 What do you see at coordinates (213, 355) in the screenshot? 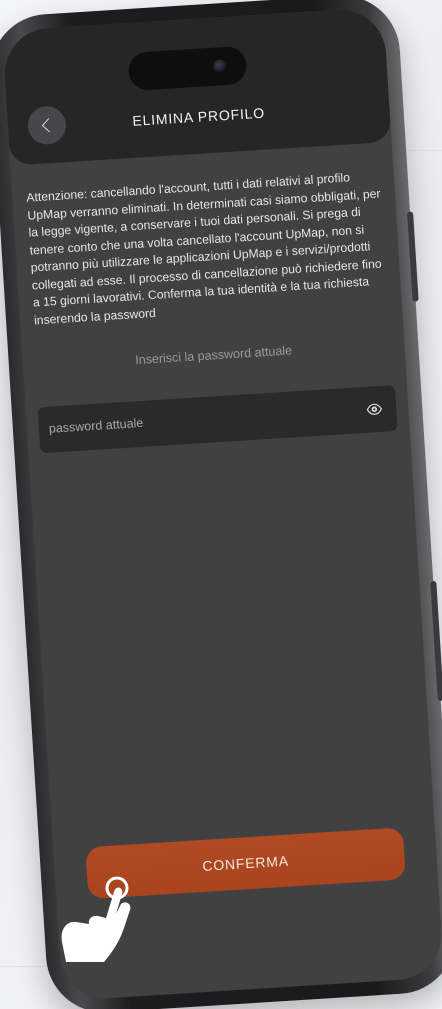
I see `password-prompt-label: Inserisci la password attuale` at bounding box center [213, 355].